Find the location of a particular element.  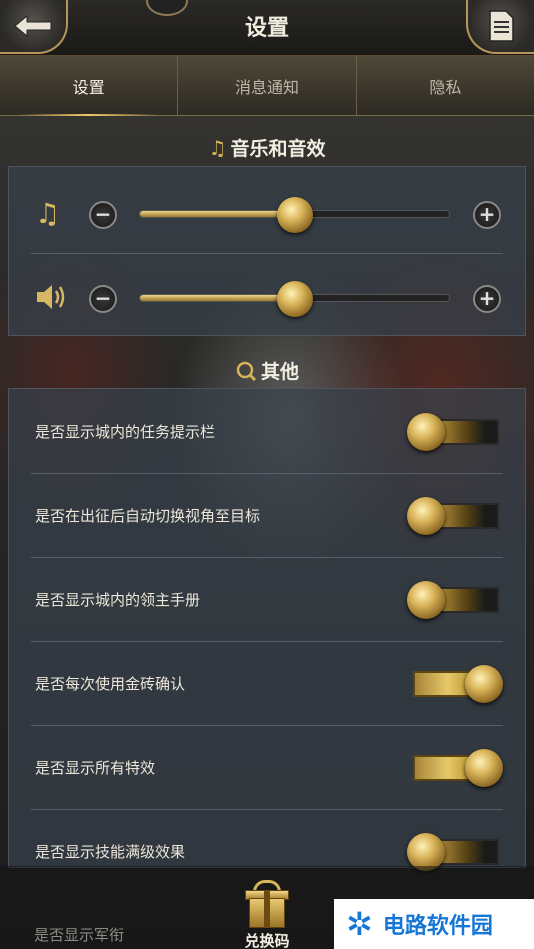

toggle-row: 是否在出征后自动切换视角至目标 is located at coordinates (268, 514).